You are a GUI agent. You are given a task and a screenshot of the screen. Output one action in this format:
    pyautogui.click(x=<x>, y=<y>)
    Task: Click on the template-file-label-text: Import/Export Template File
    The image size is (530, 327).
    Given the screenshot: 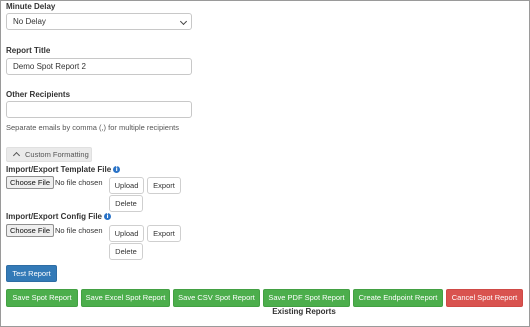 What is the action you would take?
    pyautogui.click(x=59, y=169)
    